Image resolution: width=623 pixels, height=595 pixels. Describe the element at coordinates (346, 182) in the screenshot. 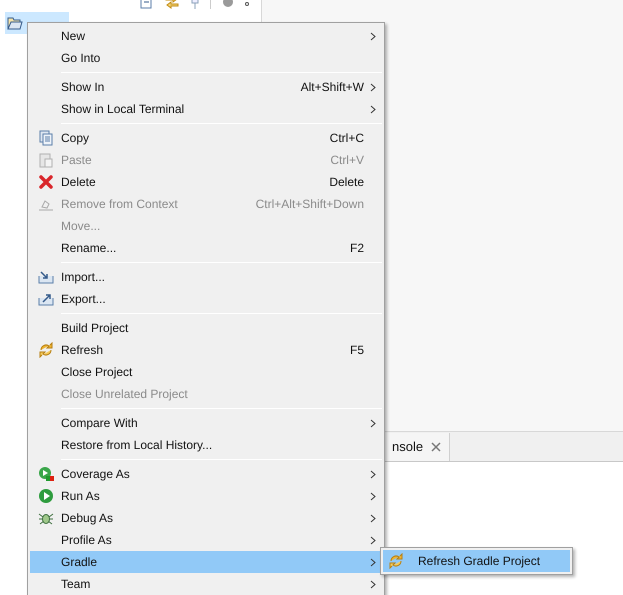

I see `shortcut-label: Delete` at that location.